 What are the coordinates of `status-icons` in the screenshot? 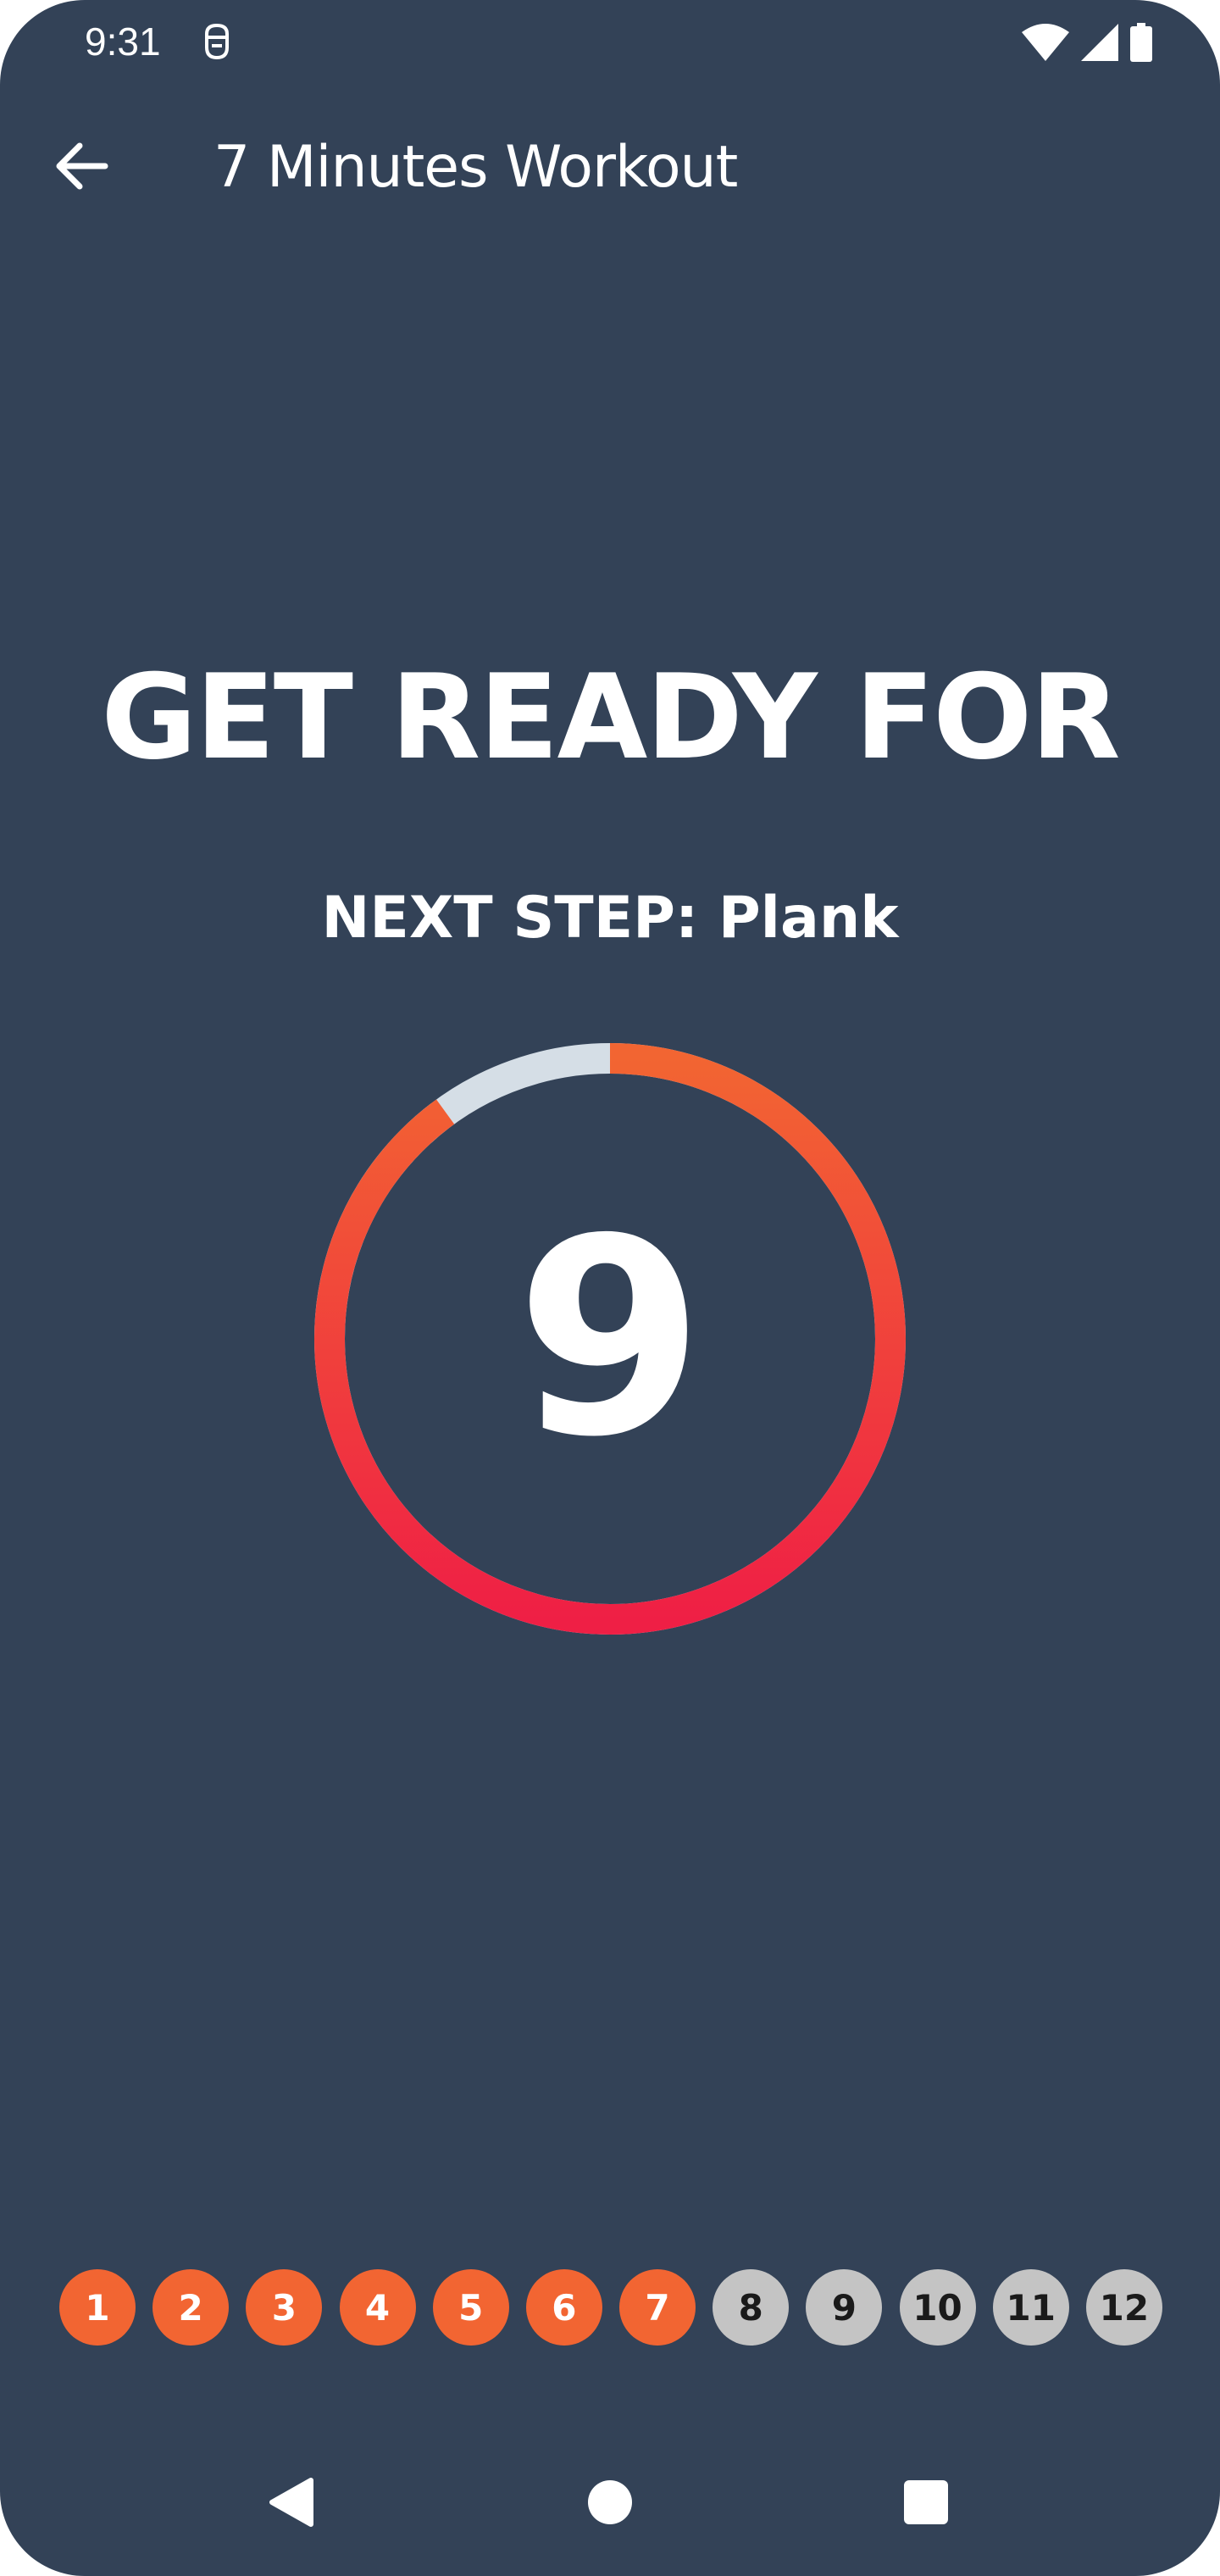 It's located at (1087, 44).